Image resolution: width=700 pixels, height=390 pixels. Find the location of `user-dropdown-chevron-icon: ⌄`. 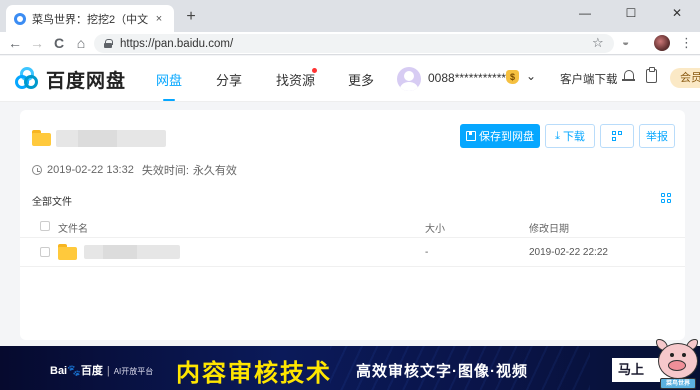

user-dropdown-chevron-icon: ⌄ is located at coordinates (531, 76).